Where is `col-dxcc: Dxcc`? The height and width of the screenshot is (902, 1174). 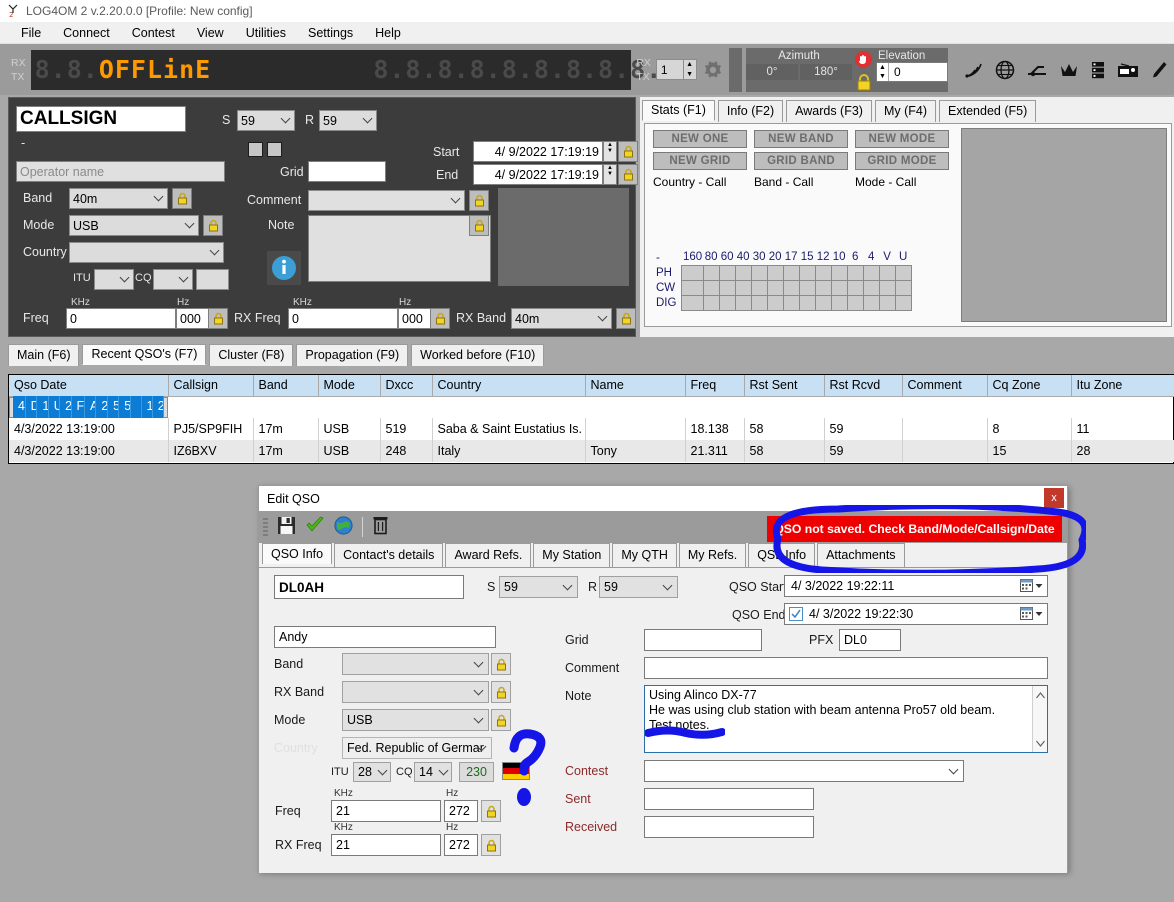 col-dxcc: Dxcc is located at coordinates (406, 386).